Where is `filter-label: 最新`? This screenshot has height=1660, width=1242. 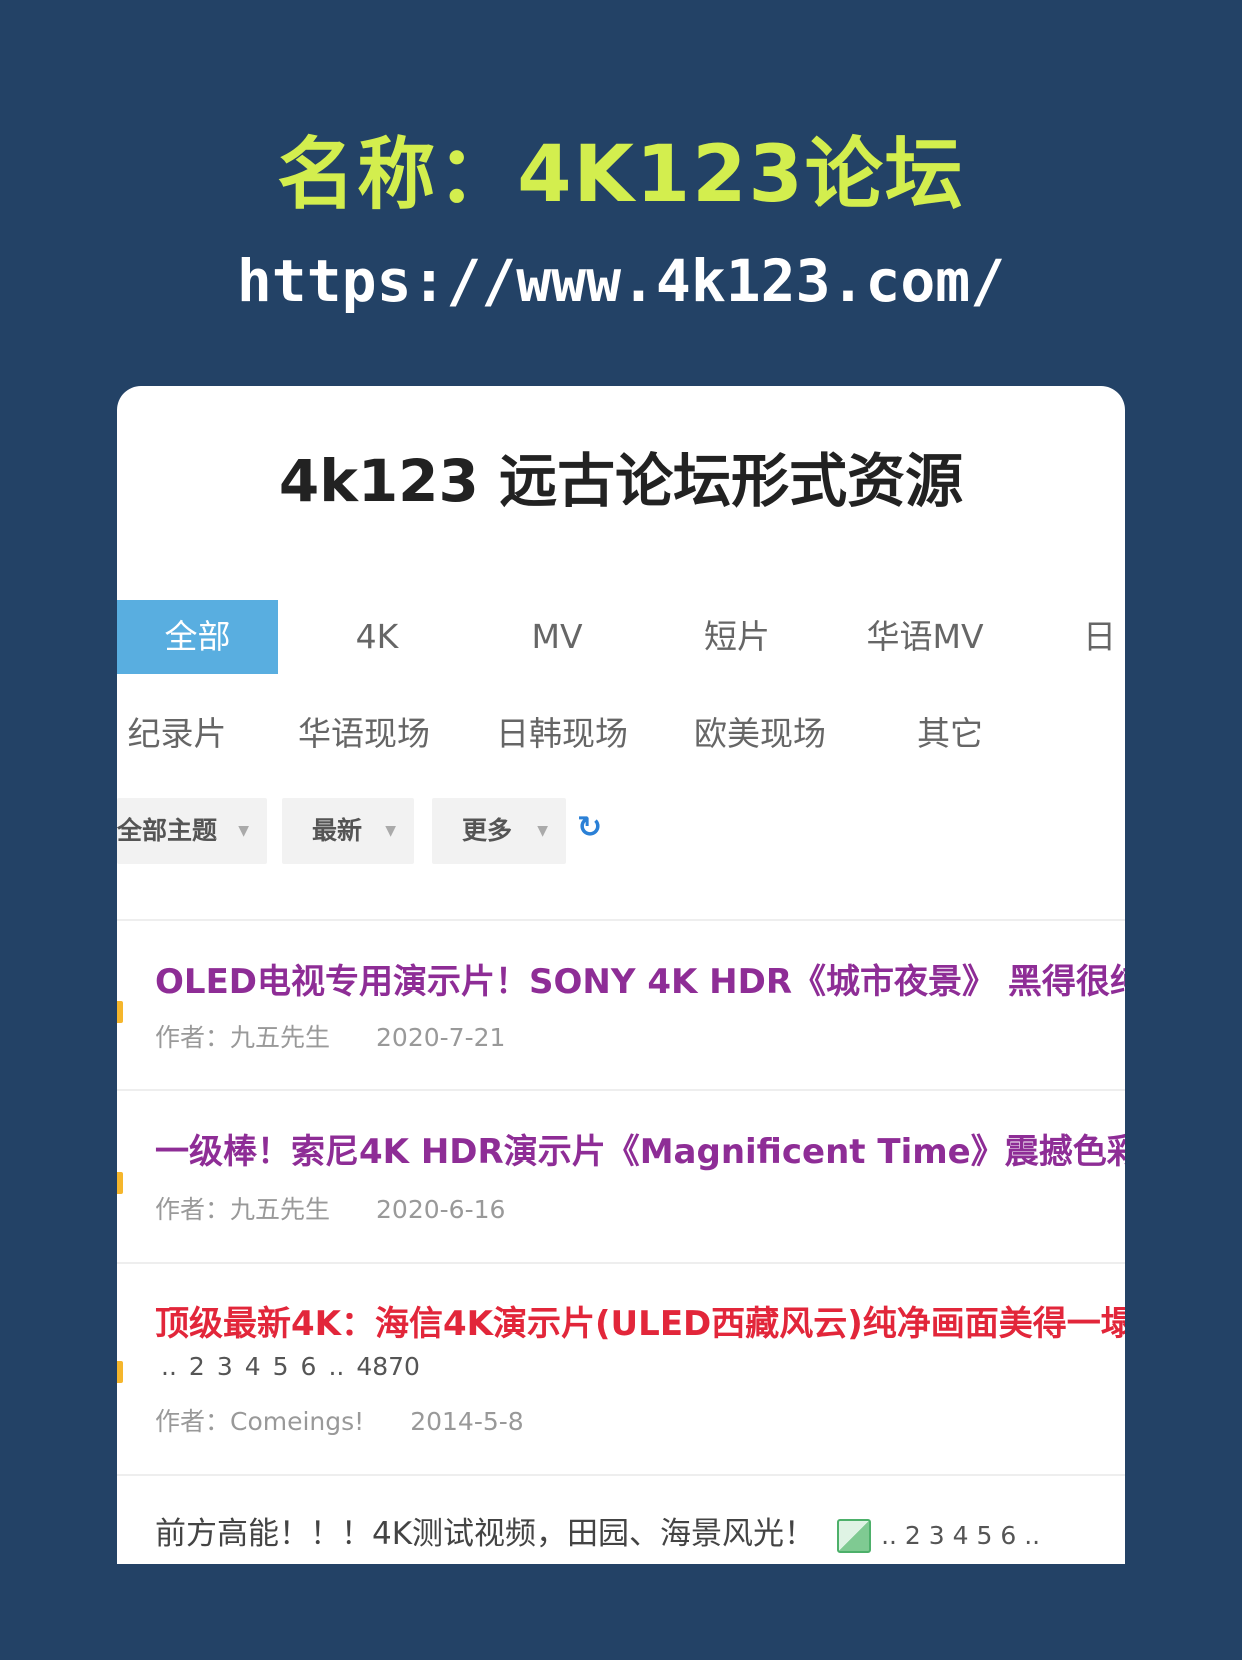 filter-label: 最新 is located at coordinates (337, 830).